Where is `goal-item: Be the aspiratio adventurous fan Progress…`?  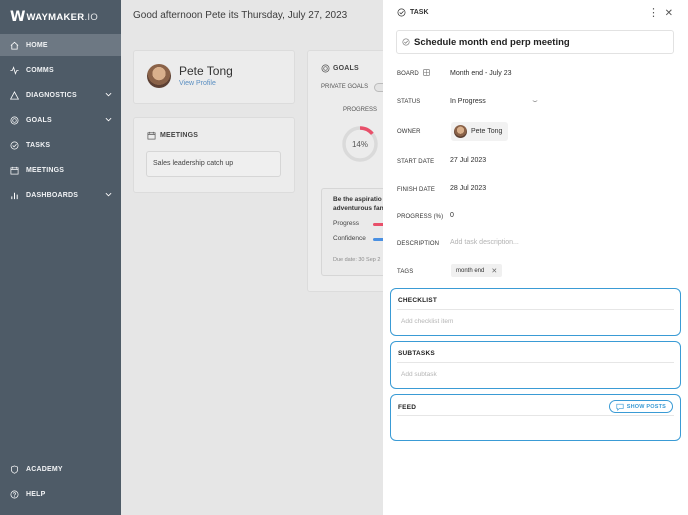
goal-item: Be the aspiratio adventurous fan Progress… is located at coordinates (356, 232).